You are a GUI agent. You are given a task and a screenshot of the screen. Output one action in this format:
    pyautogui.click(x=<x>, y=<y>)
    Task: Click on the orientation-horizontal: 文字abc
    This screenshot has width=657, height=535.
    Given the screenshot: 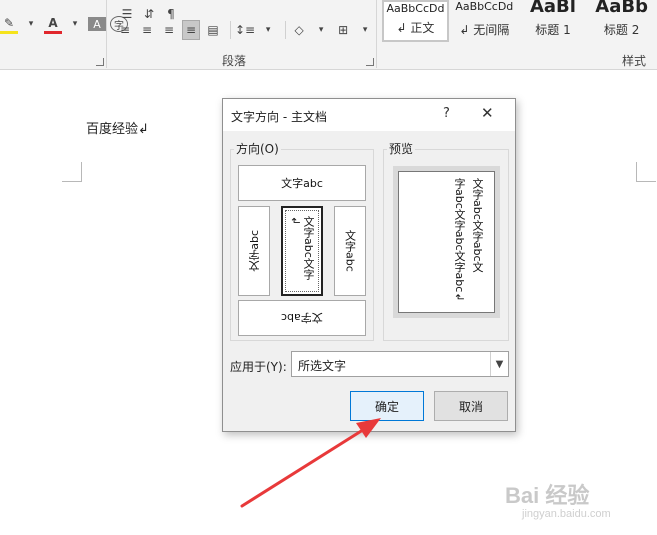 What is the action you would take?
    pyautogui.click(x=302, y=183)
    